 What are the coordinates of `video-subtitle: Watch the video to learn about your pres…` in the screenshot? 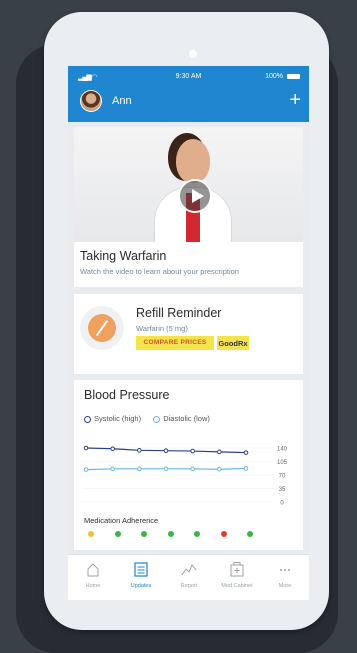 It's located at (159, 271).